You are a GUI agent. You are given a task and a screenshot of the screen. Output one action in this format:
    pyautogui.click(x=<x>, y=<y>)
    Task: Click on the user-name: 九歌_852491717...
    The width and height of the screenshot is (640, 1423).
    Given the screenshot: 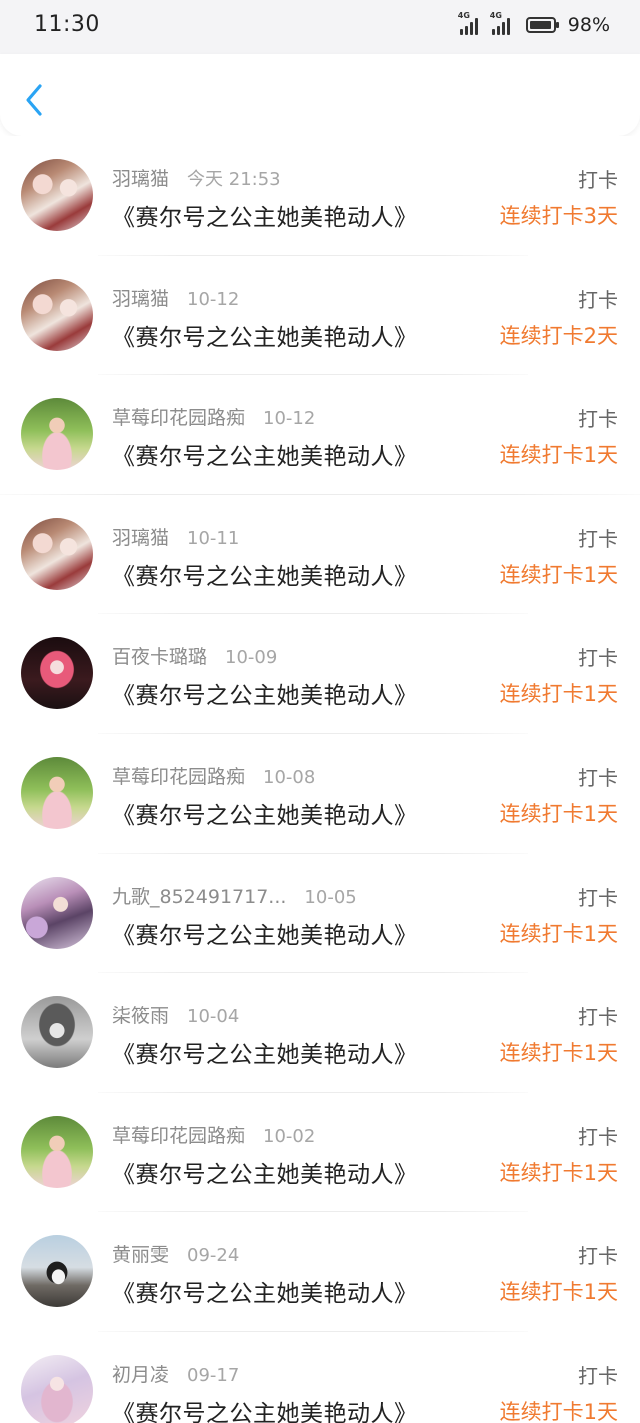 What is the action you would take?
    pyautogui.click(x=199, y=895)
    